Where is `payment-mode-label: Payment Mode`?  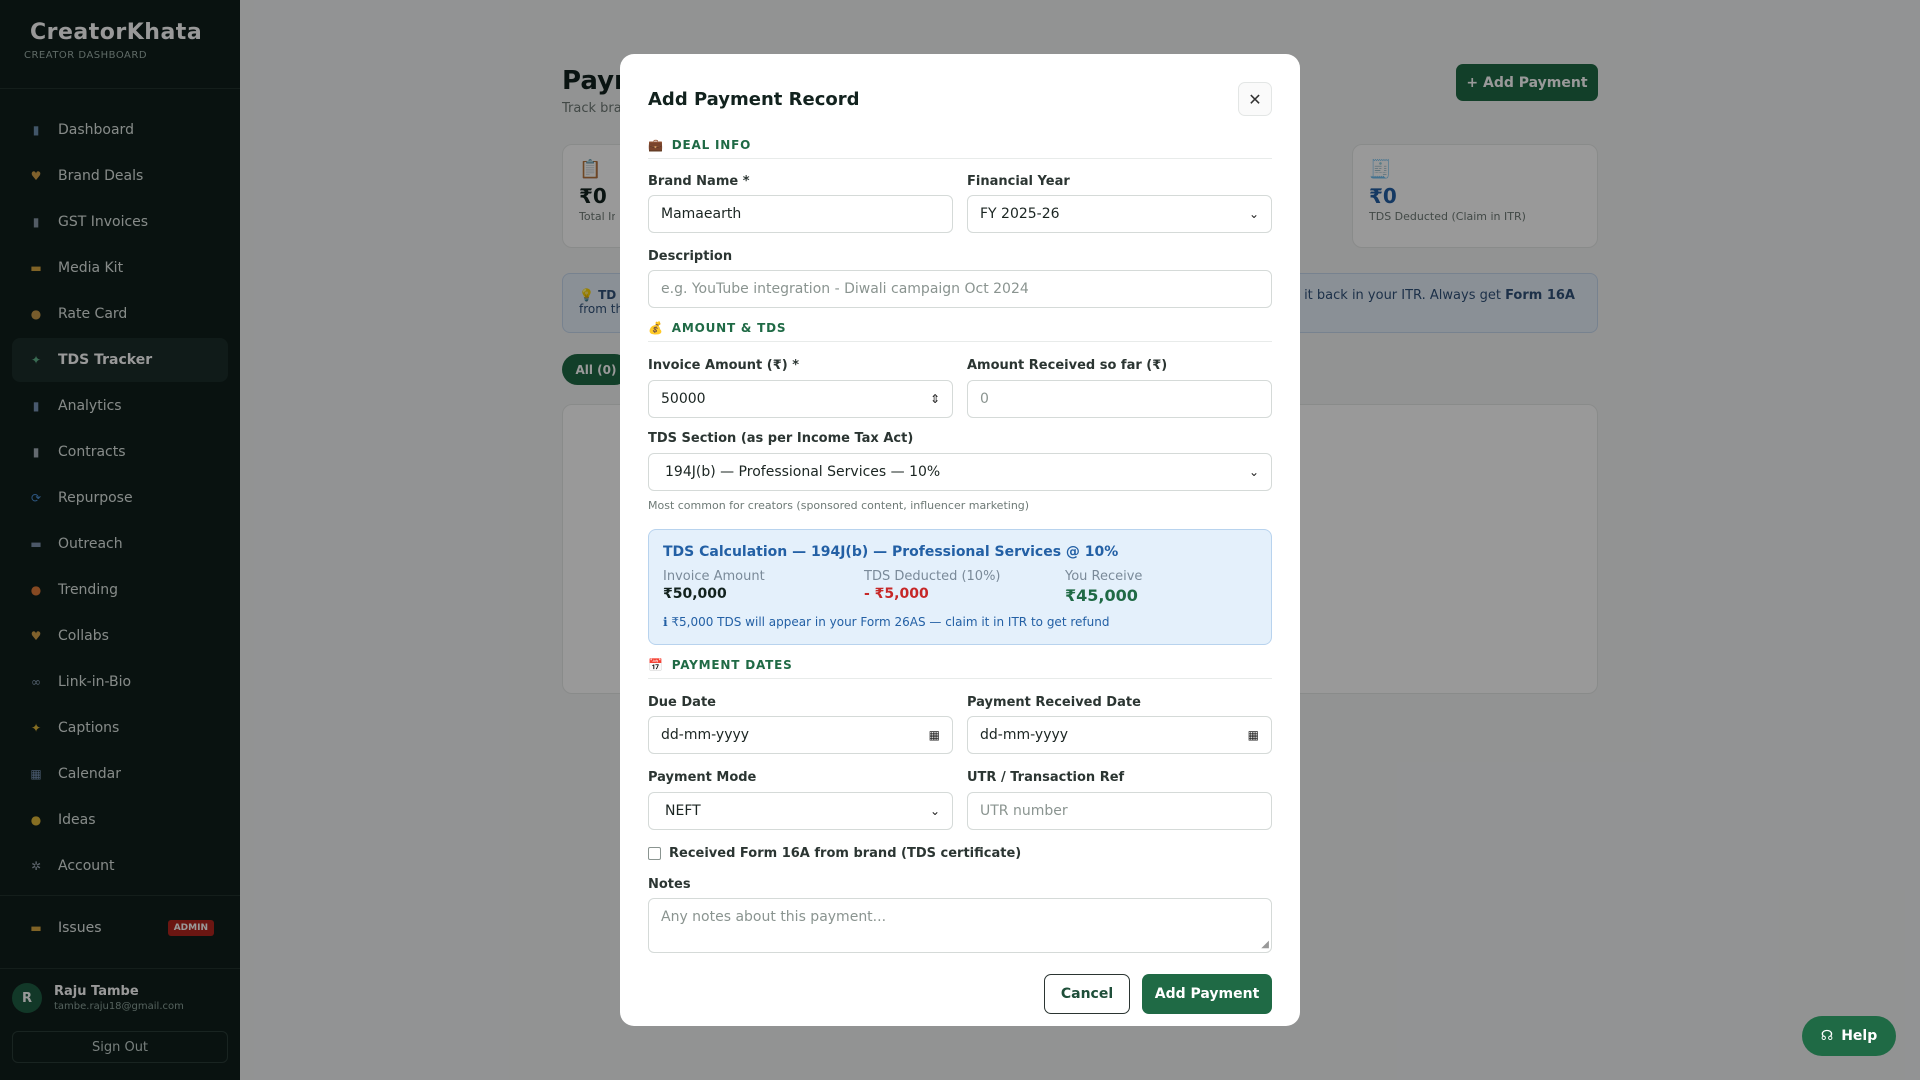
payment-mode-label: Payment Mode is located at coordinates (702, 777).